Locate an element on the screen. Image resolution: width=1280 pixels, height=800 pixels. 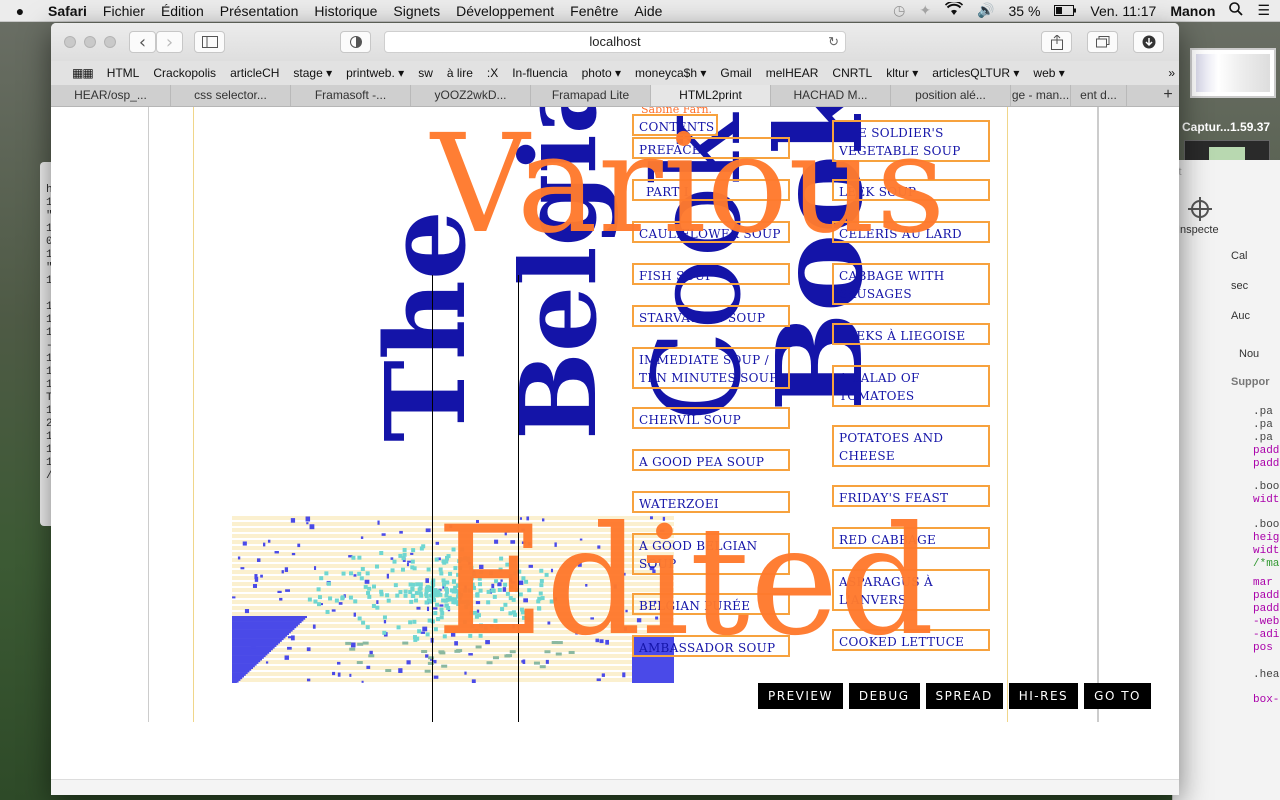
bluetooth-icon: ✦ is located at coordinates (925, 10).